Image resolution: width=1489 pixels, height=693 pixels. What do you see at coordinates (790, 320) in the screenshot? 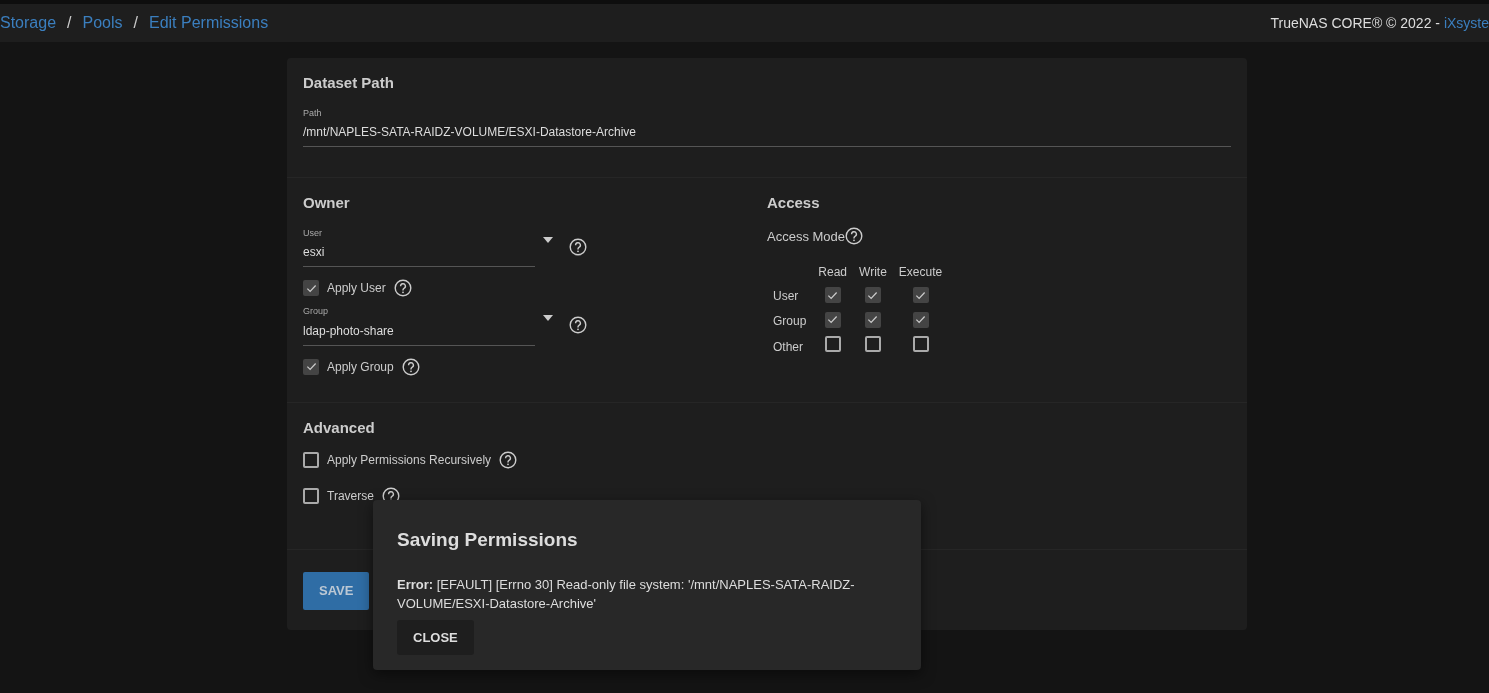
I see `row-label: Group` at bounding box center [790, 320].